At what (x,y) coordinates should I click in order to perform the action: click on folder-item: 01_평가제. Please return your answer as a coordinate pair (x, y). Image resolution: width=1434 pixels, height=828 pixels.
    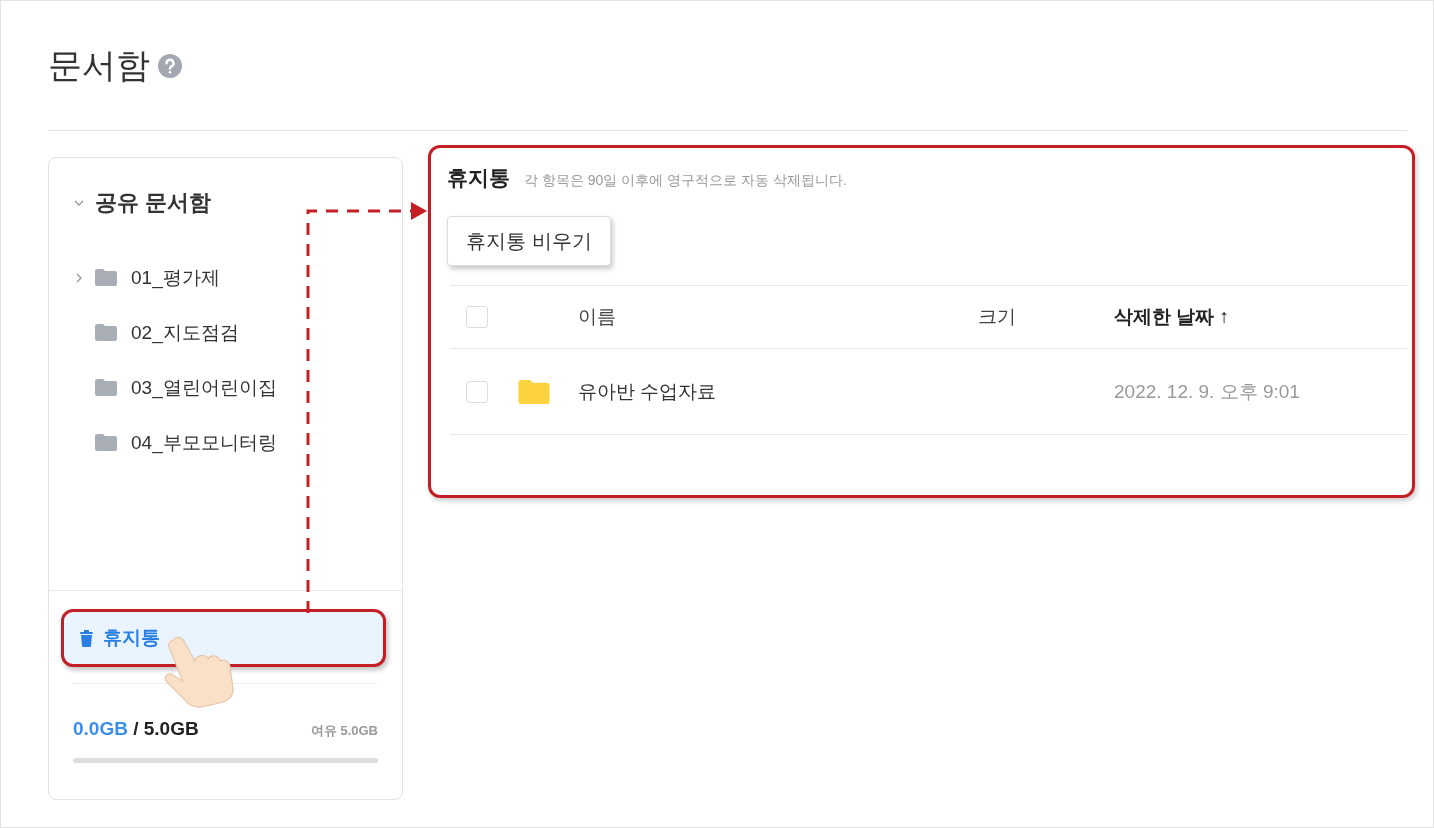
    Looking at the image, I should click on (175, 277).